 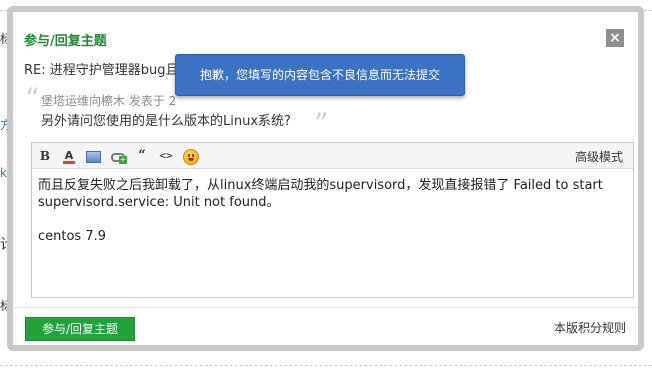 I want to click on bold-icon: B, so click(x=45, y=156).